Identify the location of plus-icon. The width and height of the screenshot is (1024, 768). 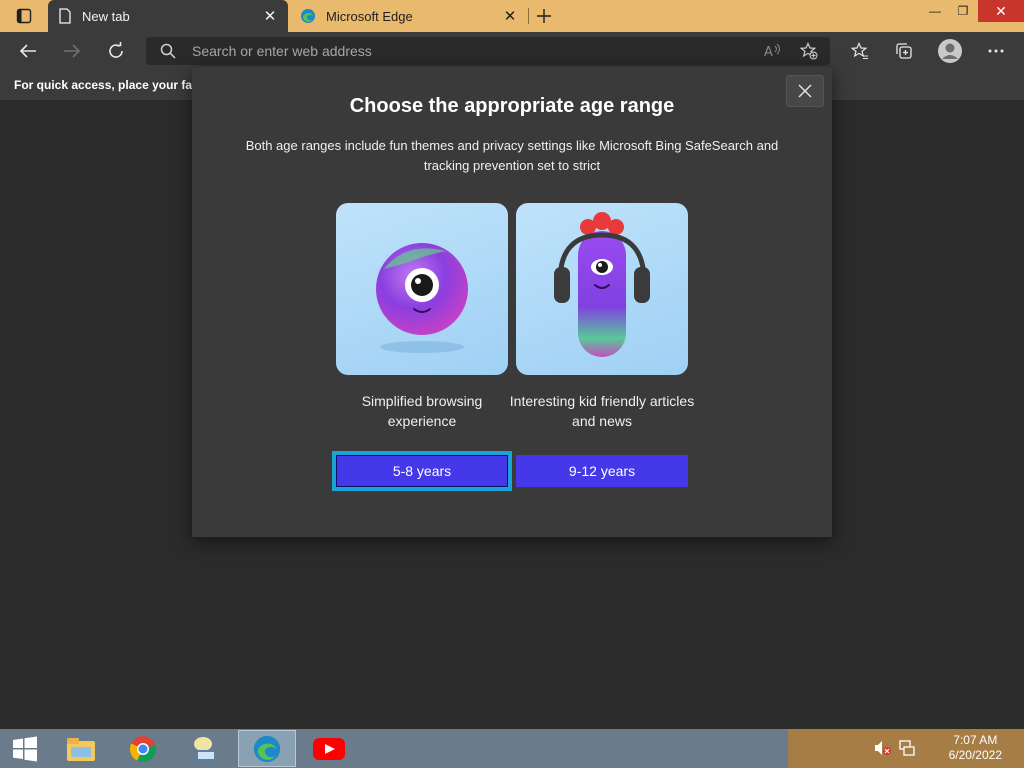
(544, 16).